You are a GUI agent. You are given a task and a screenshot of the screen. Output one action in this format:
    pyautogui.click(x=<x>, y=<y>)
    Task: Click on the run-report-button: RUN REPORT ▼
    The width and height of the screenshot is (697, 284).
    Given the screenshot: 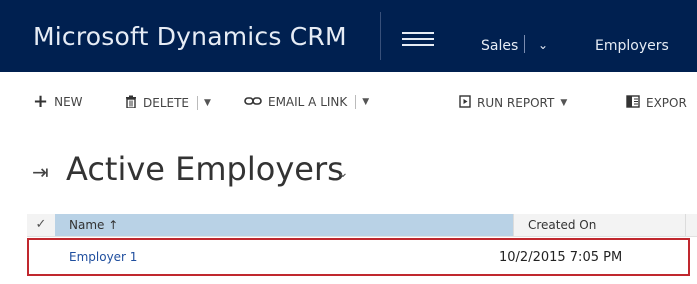 What is the action you would take?
    pyautogui.click(x=513, y=103)
    